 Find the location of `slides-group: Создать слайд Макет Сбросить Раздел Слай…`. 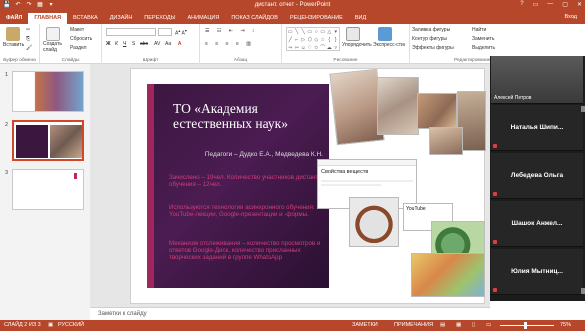

slides-group: Создать слайд Макет Сбросить Раздел Слай… is located at coordinates (71, 44).